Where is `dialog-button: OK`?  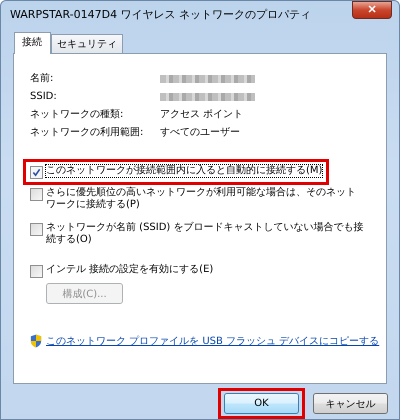 dialog-button: OK is located at coordinates (261, 403).